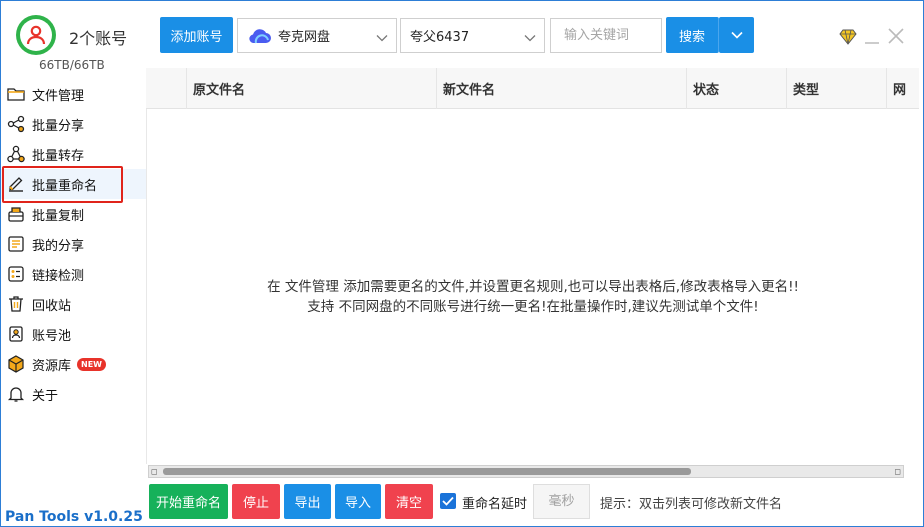  What do you see at coordinates (737, 88) in the screenshot?
I see `column-header-status: 状态` at bounding box center [737, 88].